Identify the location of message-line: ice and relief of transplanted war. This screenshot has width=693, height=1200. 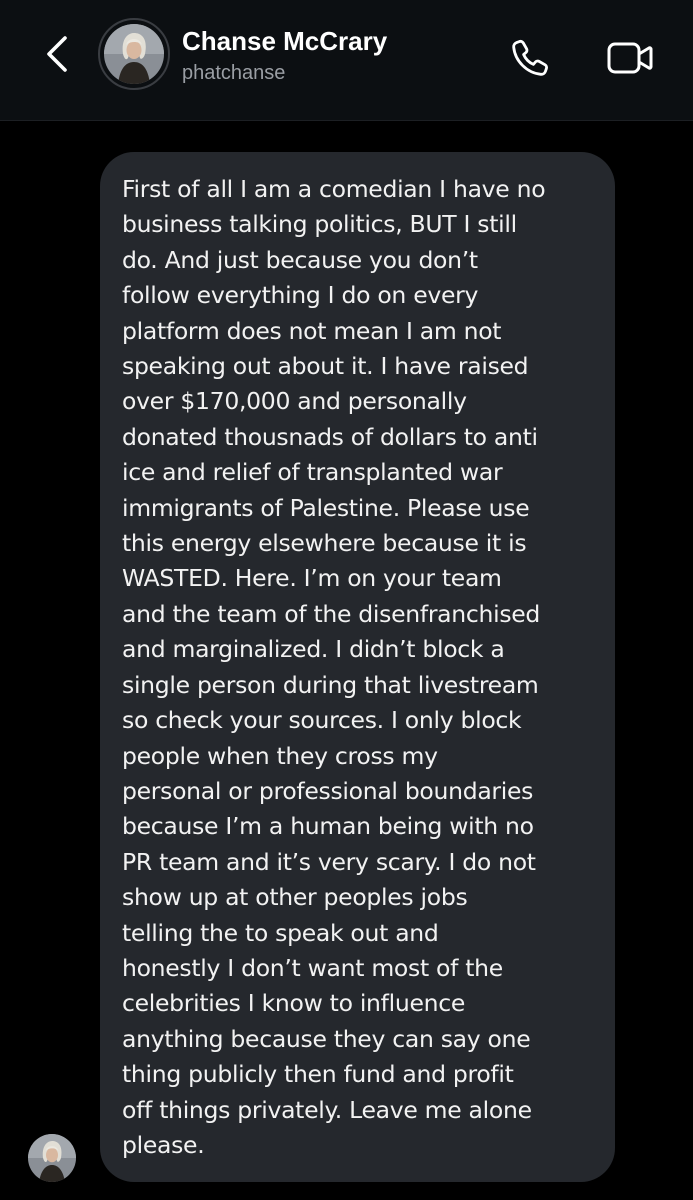
(312, 472).